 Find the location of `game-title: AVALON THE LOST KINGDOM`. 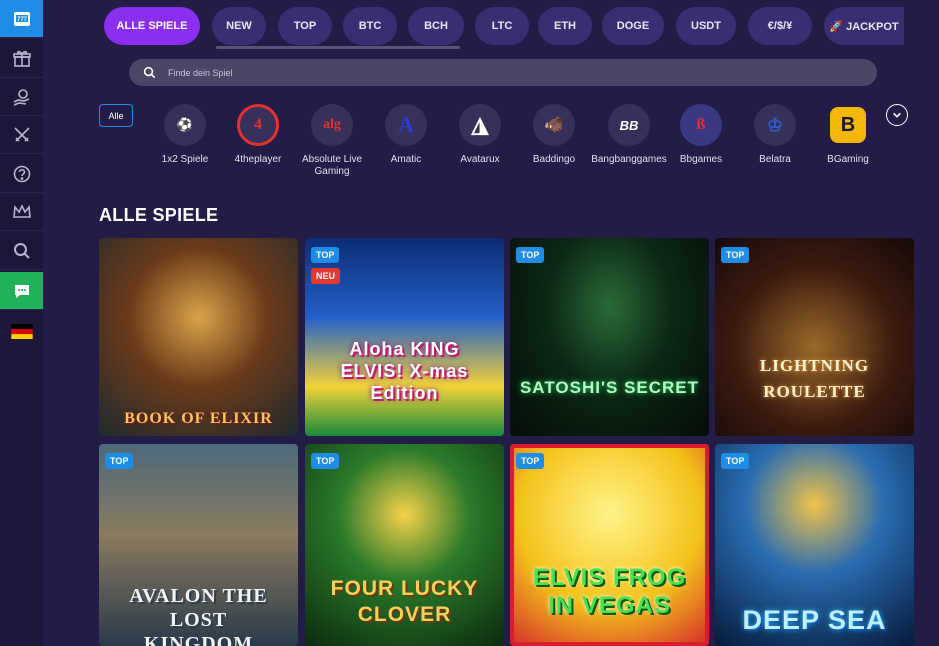

game-title: AVALON THE LOST KINGDOM is located at coordinates (198, 615).